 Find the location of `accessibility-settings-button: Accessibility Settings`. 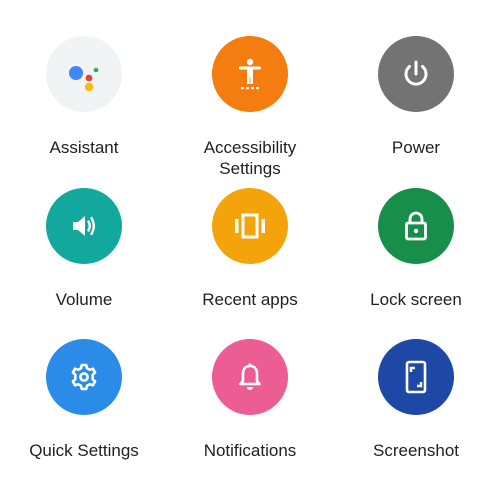

accessibility-settings-button: Accessibility Settings is located at coordinates (250, 107).